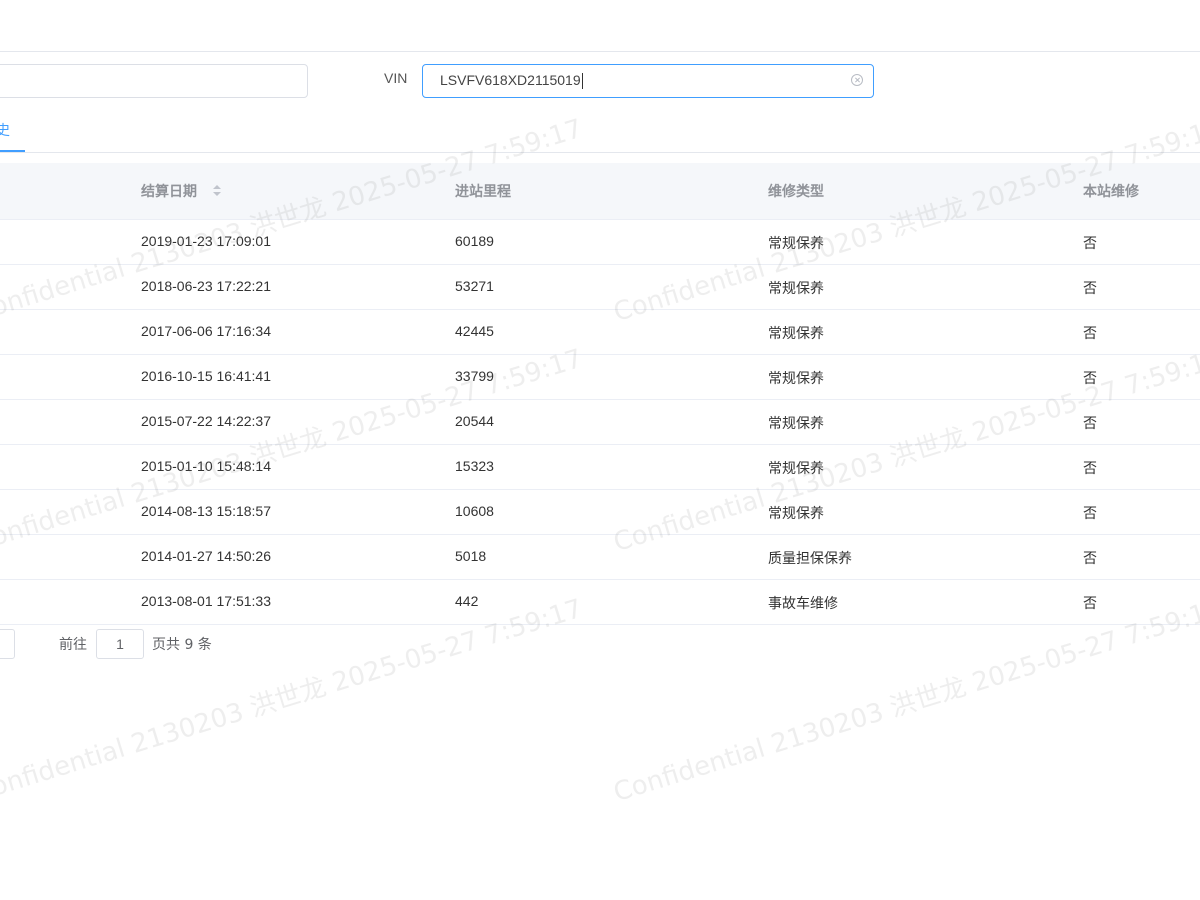 The height and width of the screenshot is (900, 1200). What do you see at coordinates (474, 331) in the screenshot?
I see `cell-mileage: 42445` at bounding box center [474, 331].